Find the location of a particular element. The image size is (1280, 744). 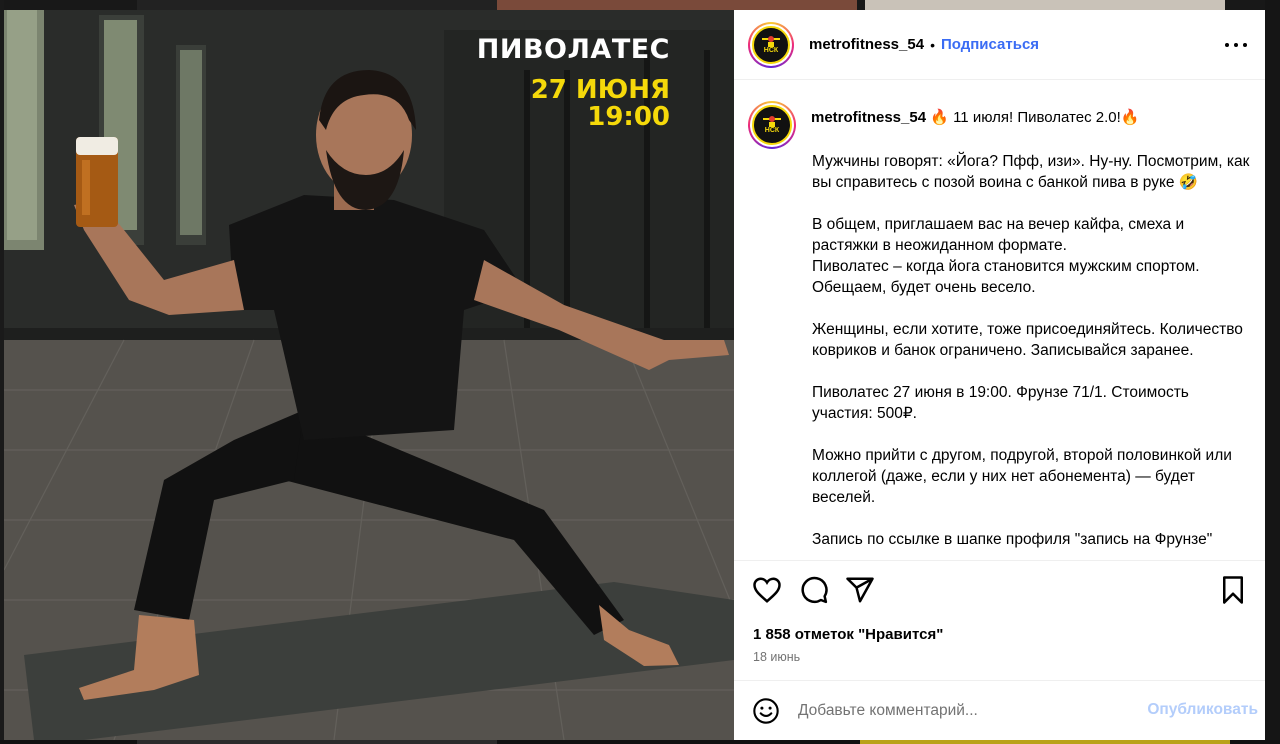

poster-time: 19:00 is located at coordinates (628, 117).